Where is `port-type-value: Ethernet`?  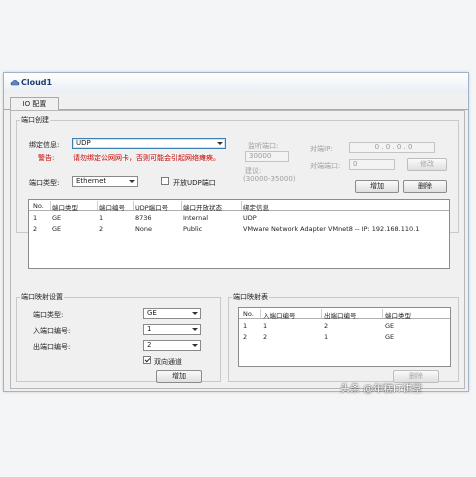 port-type-value: Ethernet is located at coordinates (91, 181).